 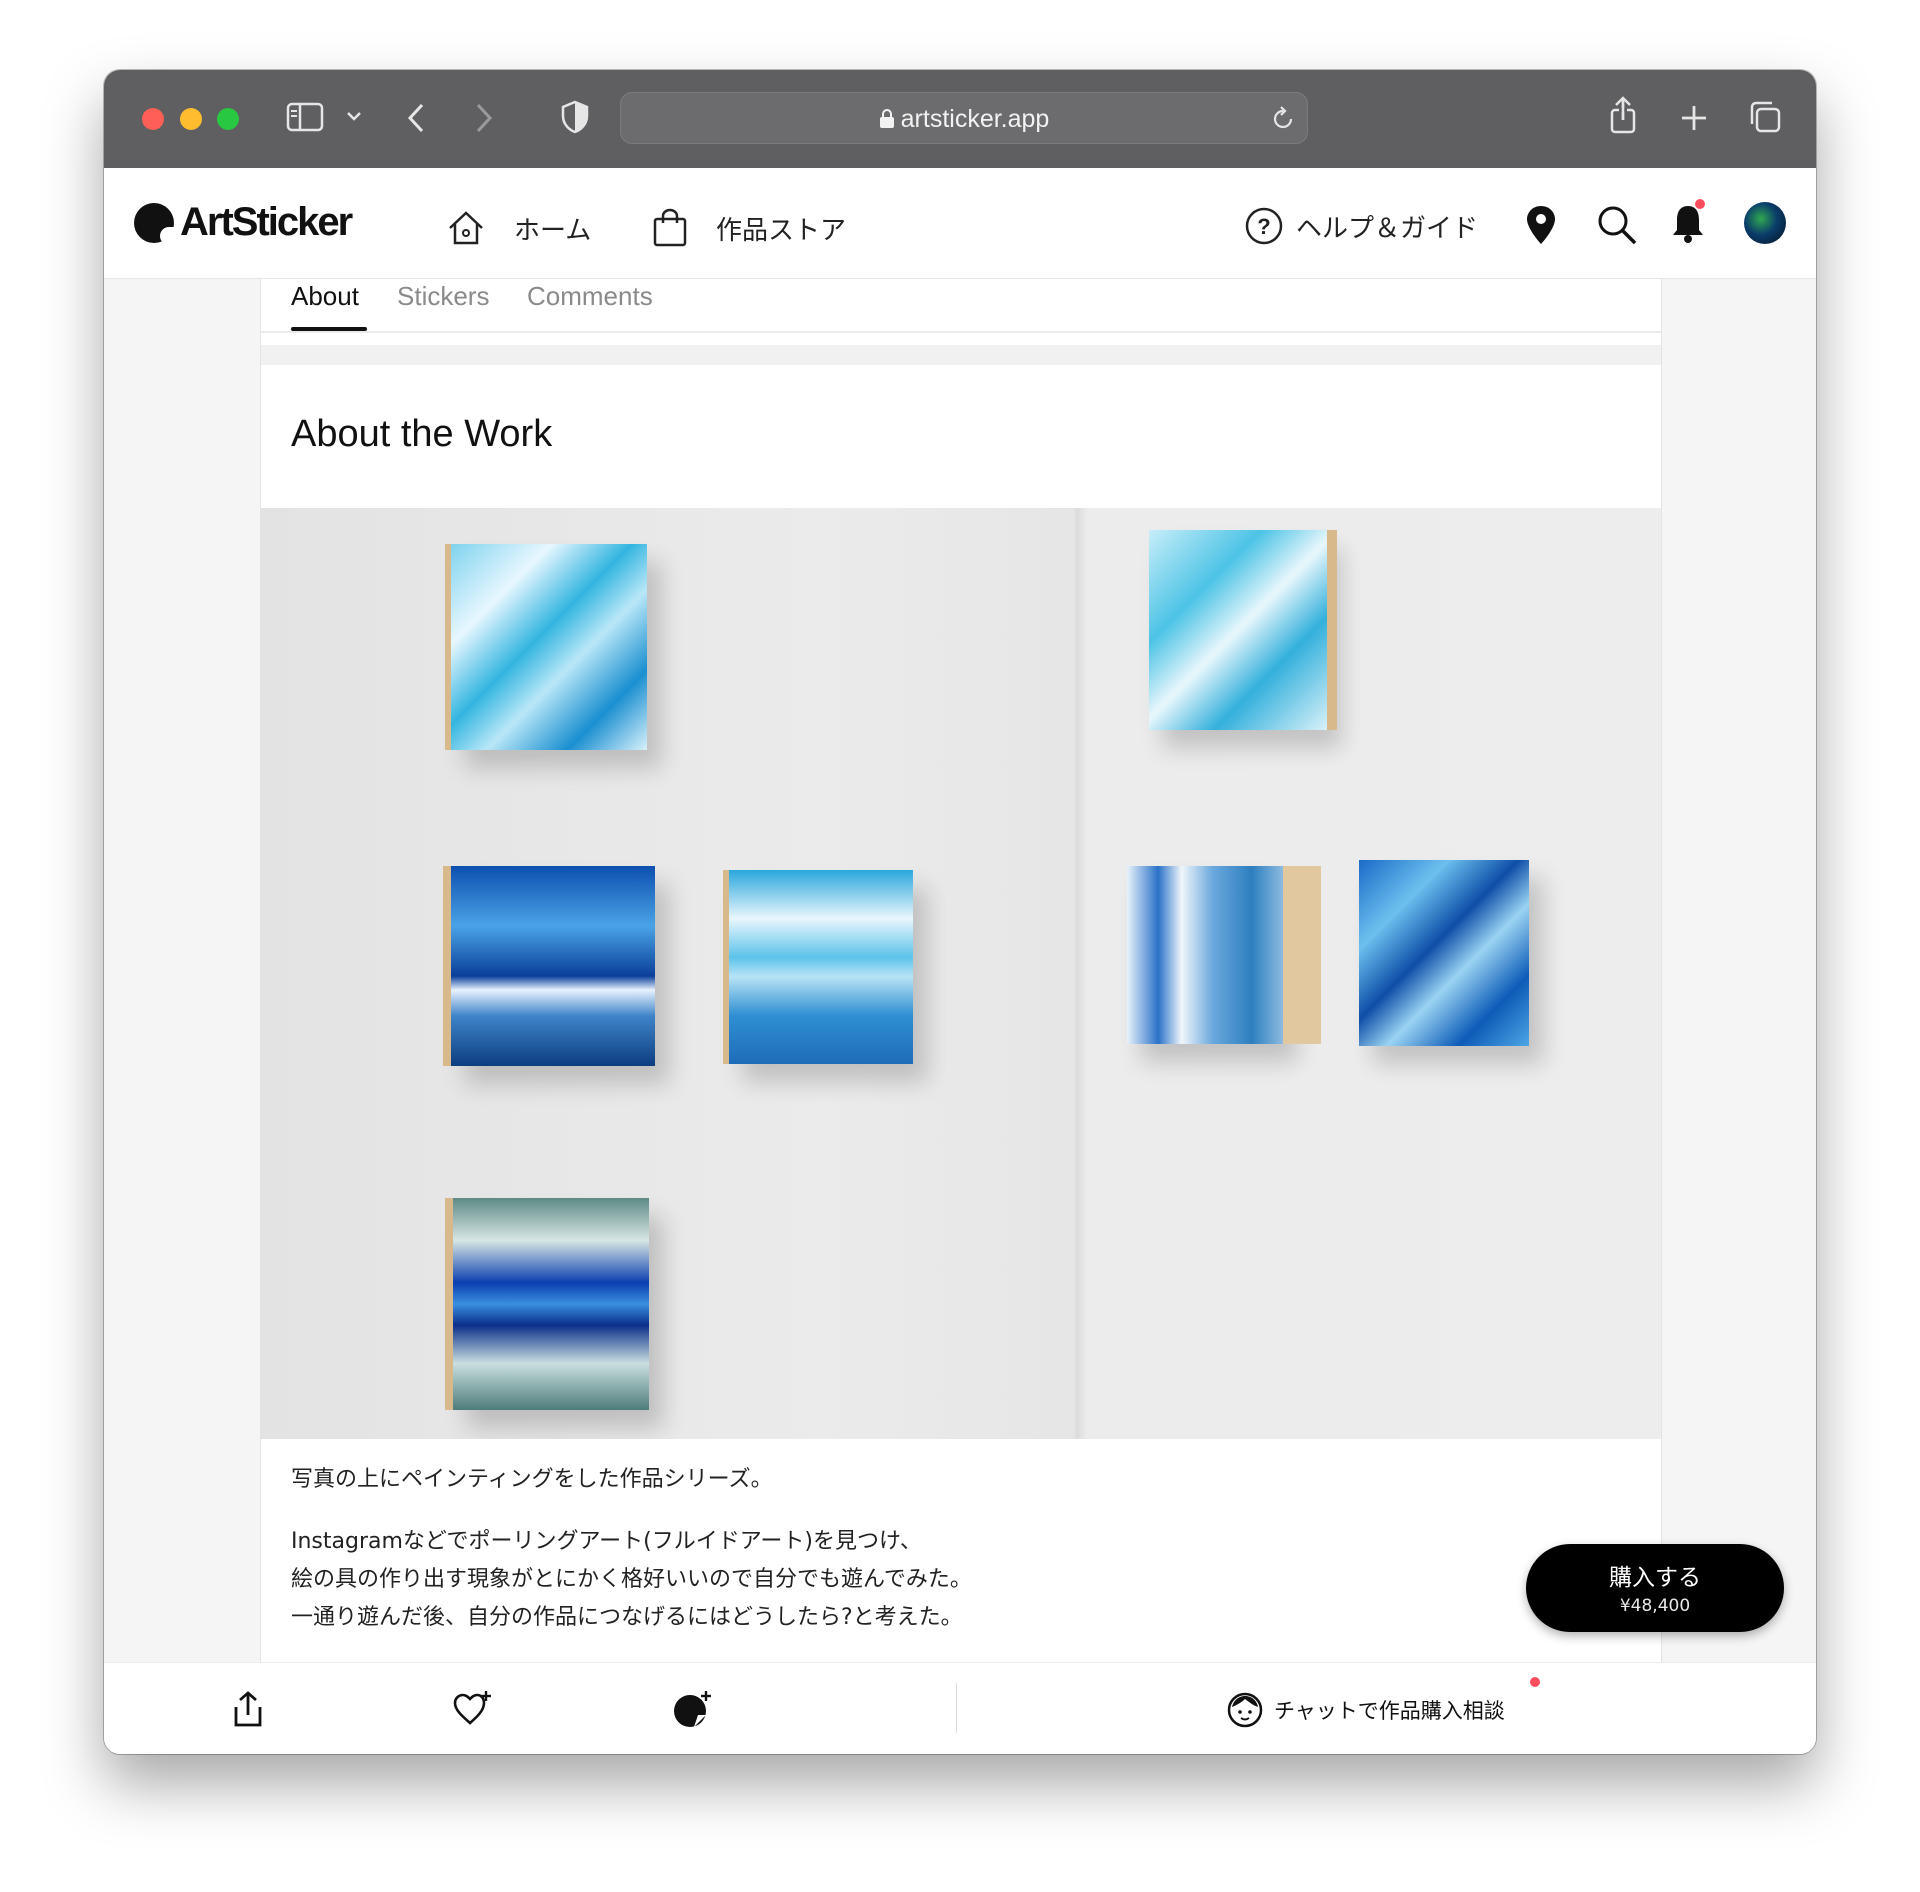 What do you see at coordinates (960, 1708) in the screenshot?
I see `bottom-action-bar: チャットで作品購入相談` at bounding box center [960, 1708].